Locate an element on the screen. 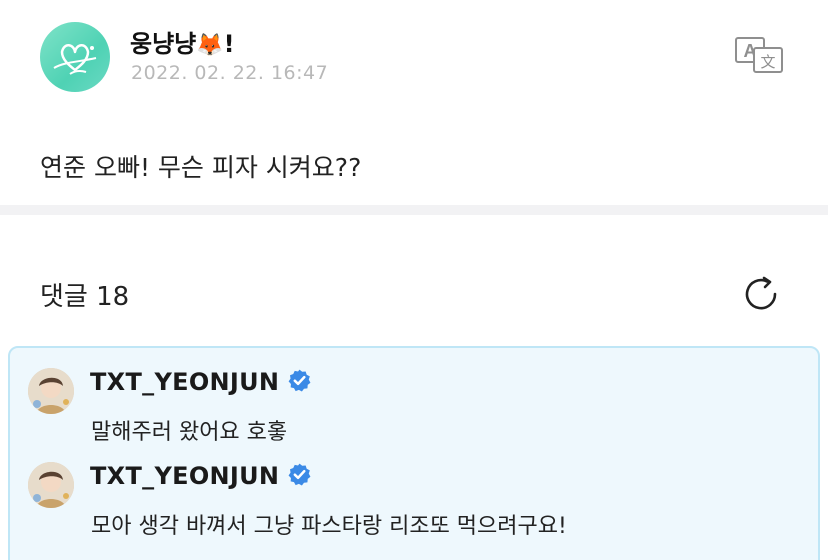 This screenshot has width=828, height=560. post-timestamp: 2022. 02. 22. 16:47 is located at coordinates (230, 73).